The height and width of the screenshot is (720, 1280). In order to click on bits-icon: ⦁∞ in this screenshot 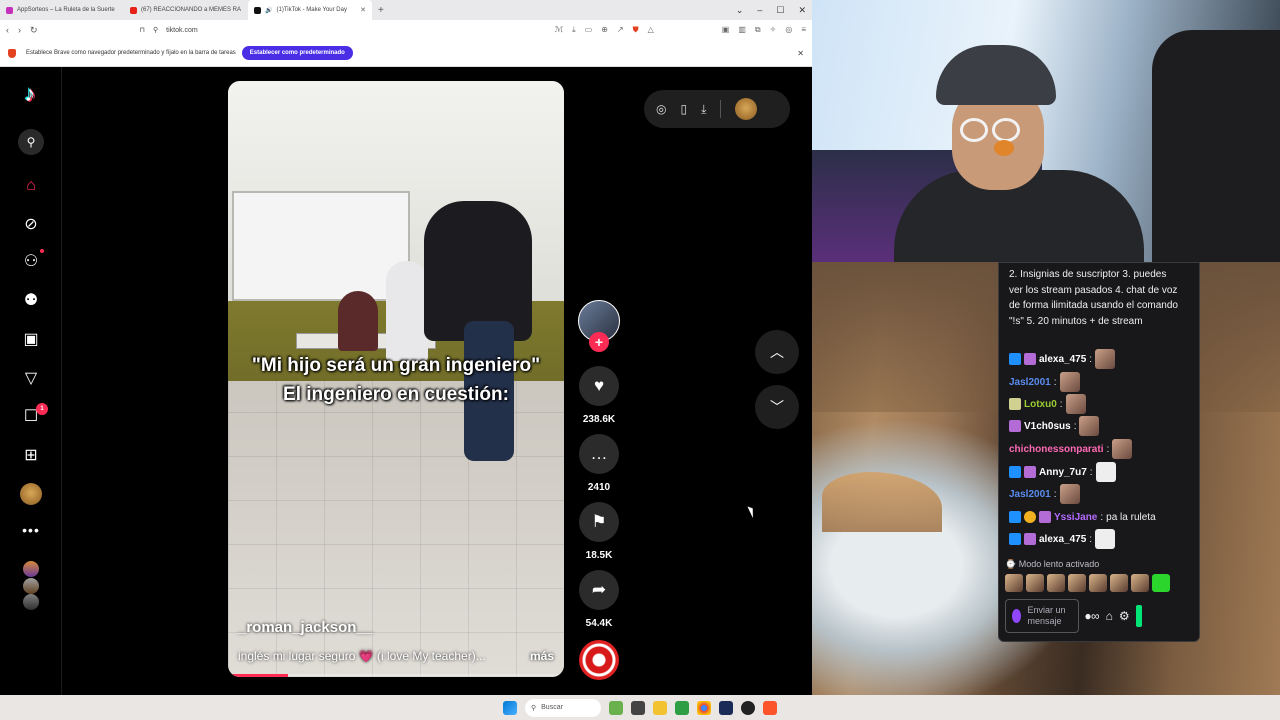, I will do `click(1092, 616)`.